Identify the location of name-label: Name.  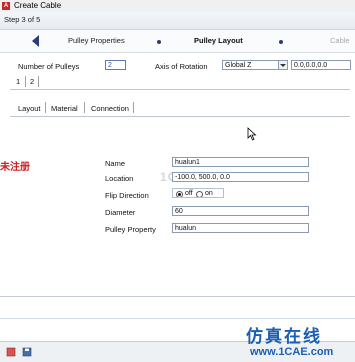
(115, 163).